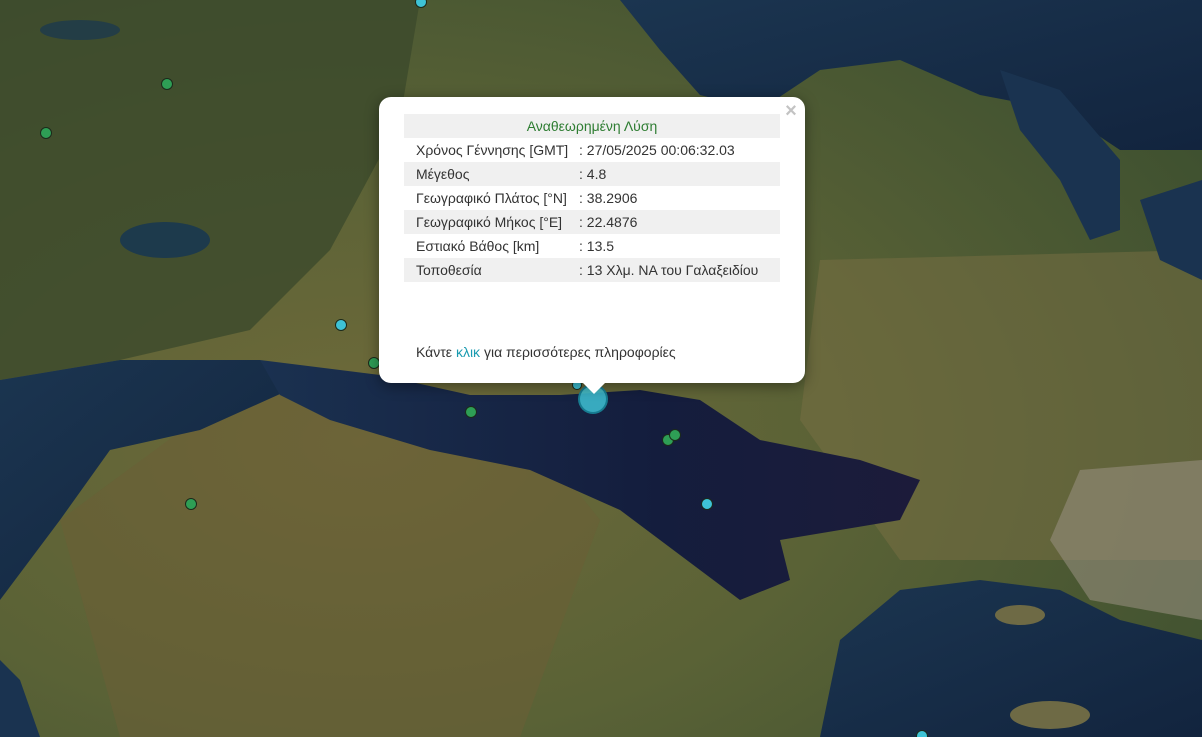 The image size is (1202, 737). I want to click on more-info-suffix: για περισσότερες πληροφορίες, so click(579, 352).